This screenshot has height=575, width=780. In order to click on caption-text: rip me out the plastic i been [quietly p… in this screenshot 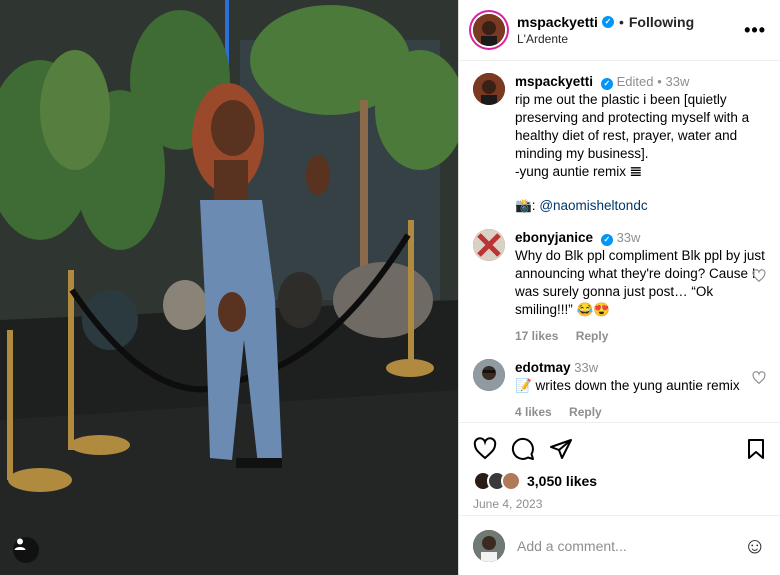, I will do `click(632, 135)`.